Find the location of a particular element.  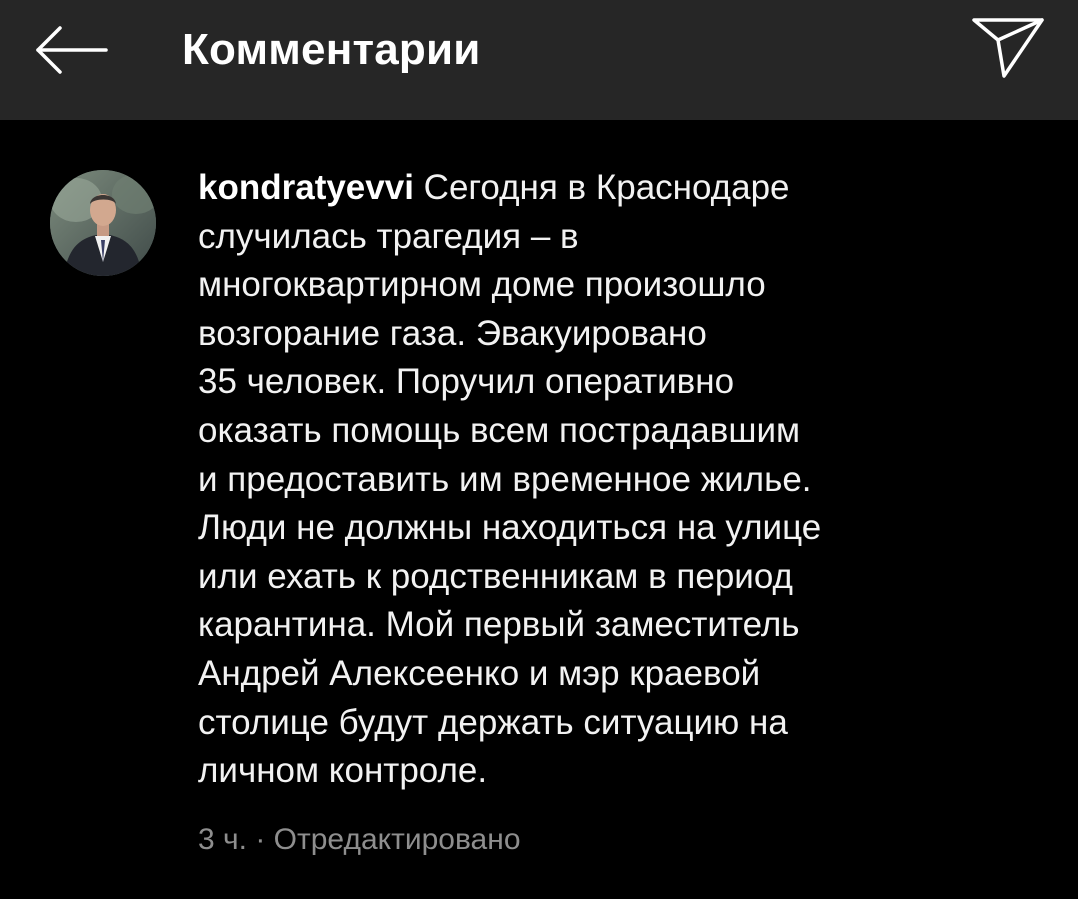

comment-line: Андрей Алексеенко и мэр краевой is located at coordinates (479, 673).